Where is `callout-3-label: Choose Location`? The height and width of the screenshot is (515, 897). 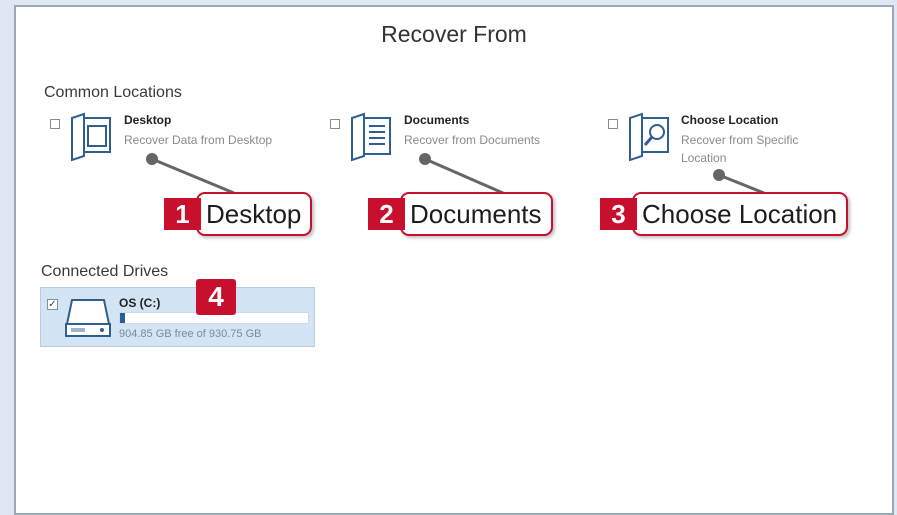 callout-3-label: Choose Location is located at coordinates (740, 214).